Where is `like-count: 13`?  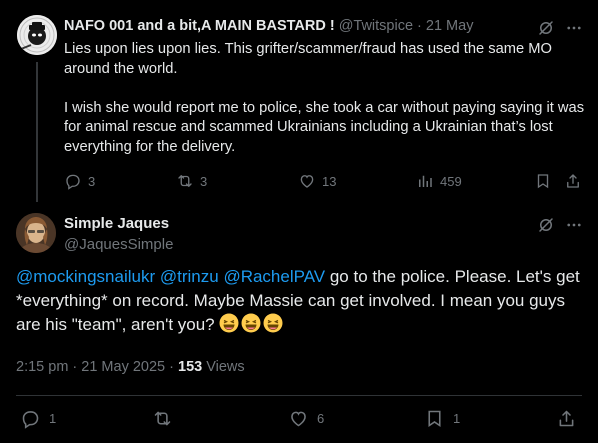 like-count: 13 is located at coordinates (329, 181).